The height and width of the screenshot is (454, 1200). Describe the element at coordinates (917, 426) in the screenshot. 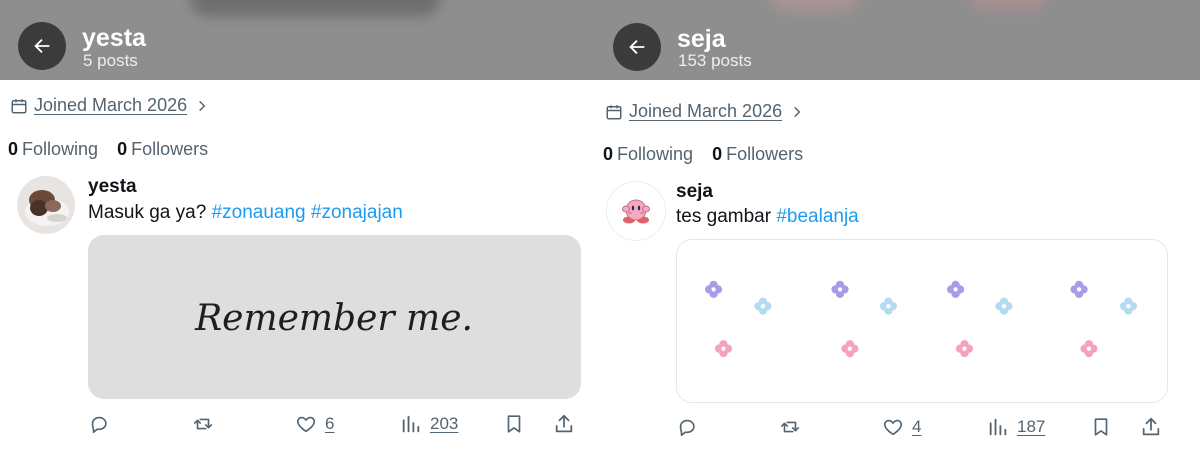

I see `like-count: 4` at that location.